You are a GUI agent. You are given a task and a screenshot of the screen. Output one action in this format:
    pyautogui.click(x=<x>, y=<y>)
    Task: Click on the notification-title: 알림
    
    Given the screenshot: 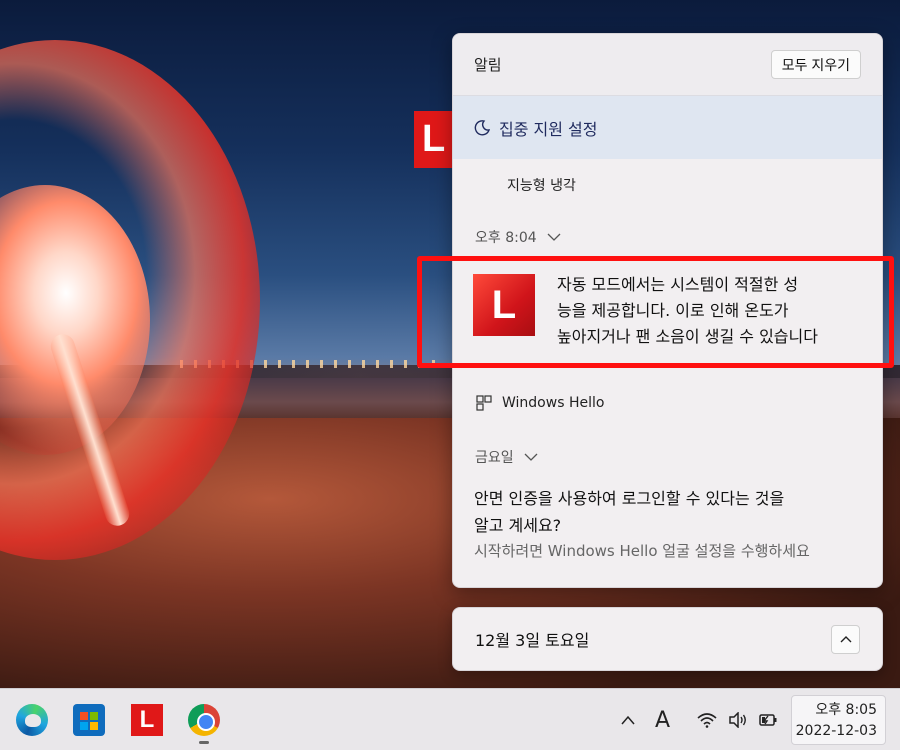 What is the action you would take?
    pyautogui.click(x=488, y=65)
    